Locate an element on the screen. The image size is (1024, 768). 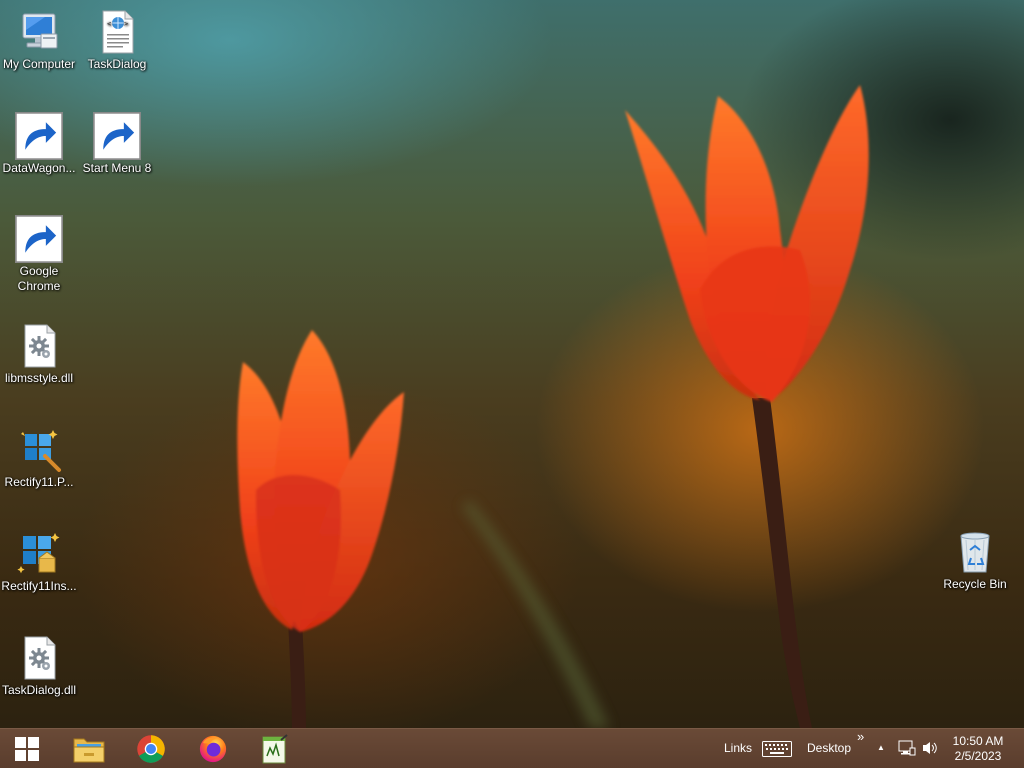
desktop-icon-libmsstyle: libmsstyle.dll is located at coordinates (39, 354).